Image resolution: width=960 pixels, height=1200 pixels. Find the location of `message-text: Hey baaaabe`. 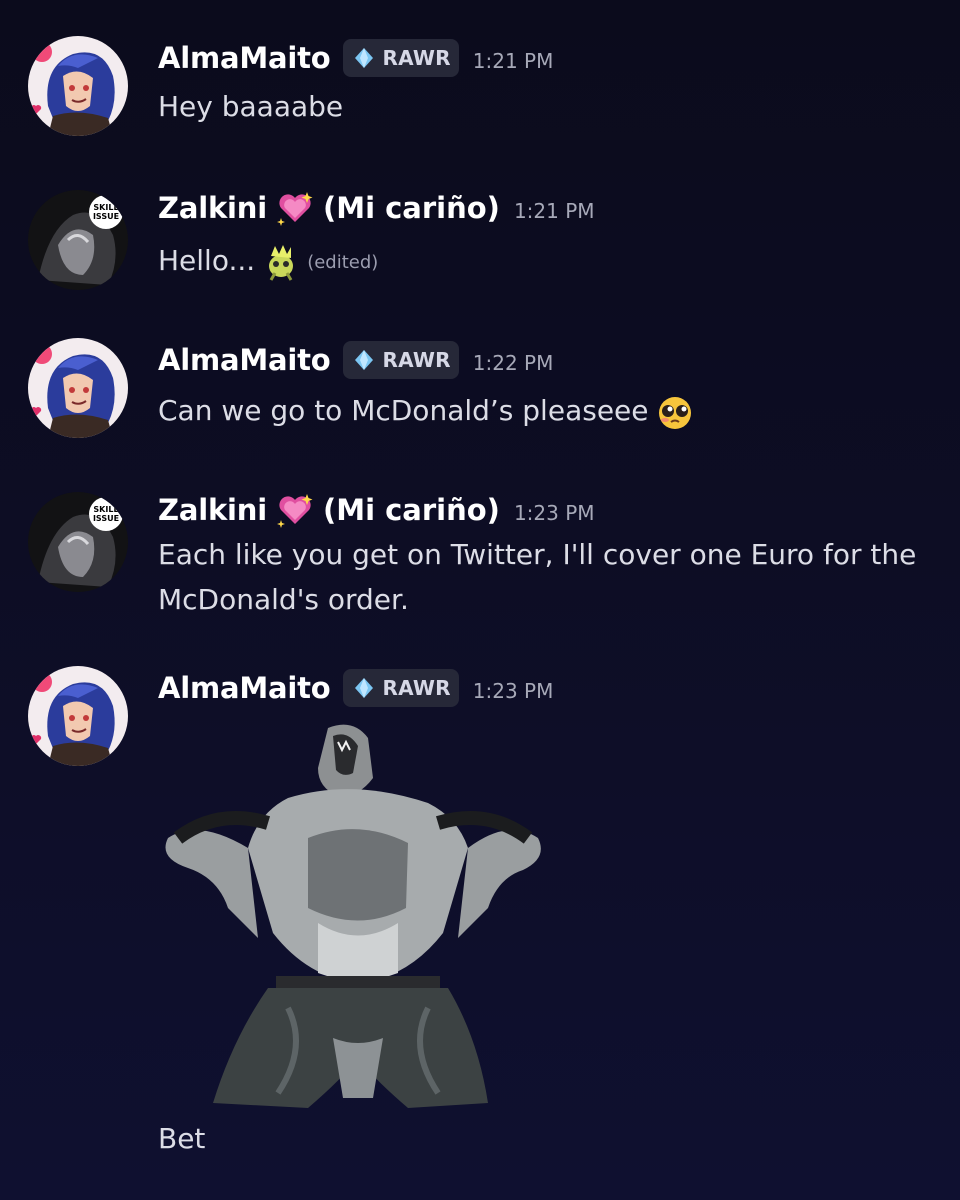

message-text: Hey baaaabe is located at coordinates (548, 106).